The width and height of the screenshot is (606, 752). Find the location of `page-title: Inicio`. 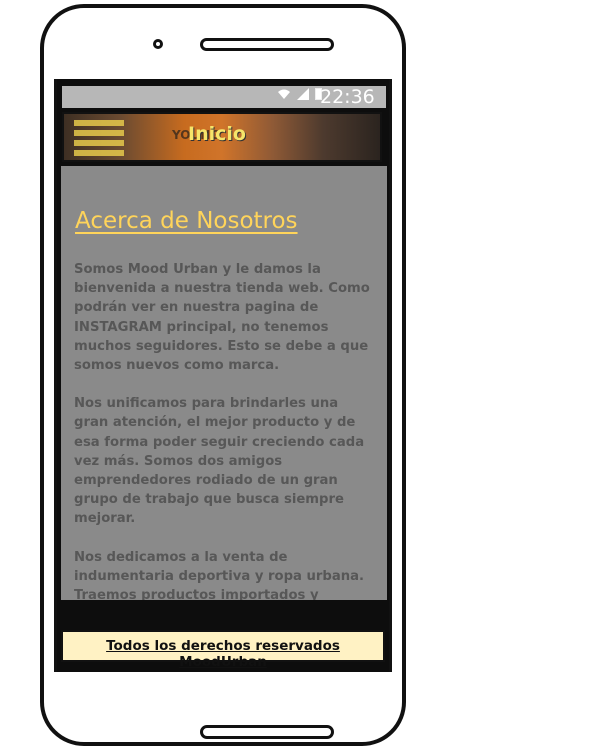

page-title: Inicio is located at coordinates (217, 134).